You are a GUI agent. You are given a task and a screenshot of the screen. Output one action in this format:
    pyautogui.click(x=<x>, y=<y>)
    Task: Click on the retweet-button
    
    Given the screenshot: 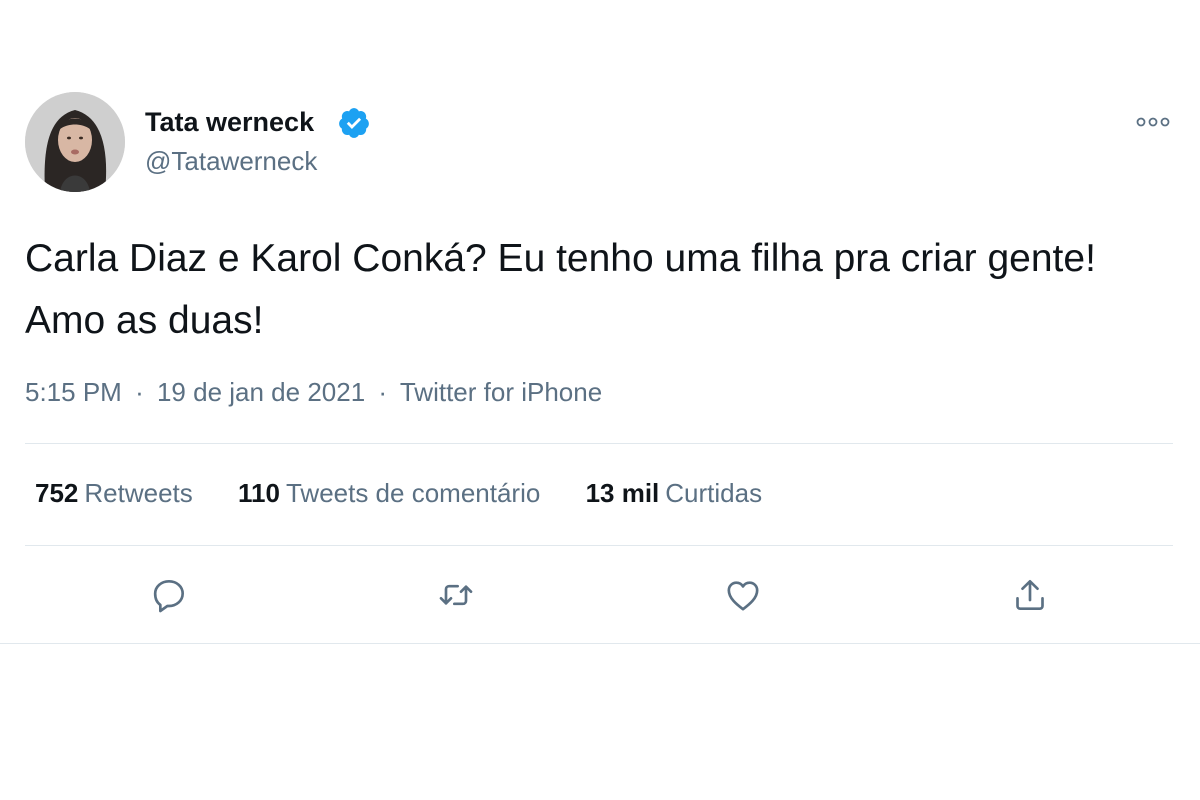 What is the action you would take?
    pyautogui.click(x=456, y=595)
    